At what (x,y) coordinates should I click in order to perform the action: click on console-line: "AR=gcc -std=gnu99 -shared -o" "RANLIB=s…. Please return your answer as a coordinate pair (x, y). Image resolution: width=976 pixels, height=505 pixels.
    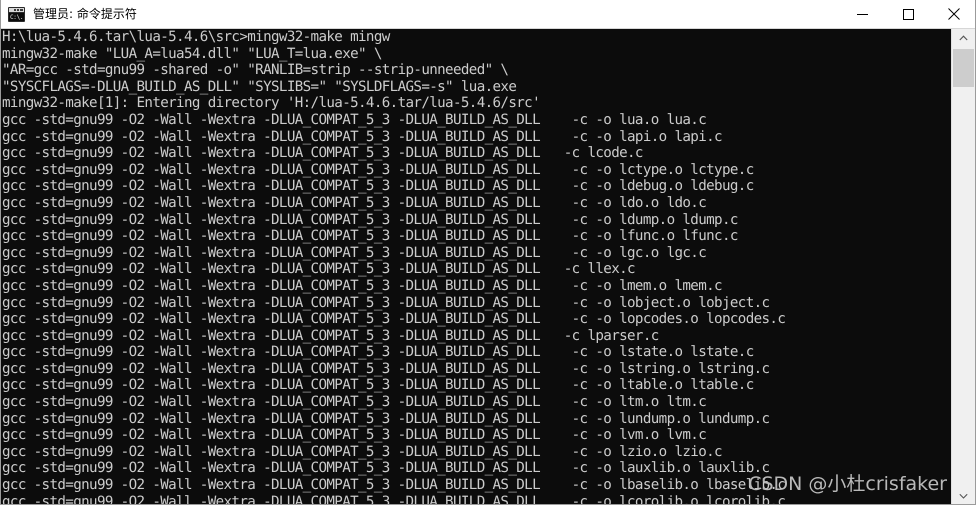
    Looking at the image, I should click on (255, 70).